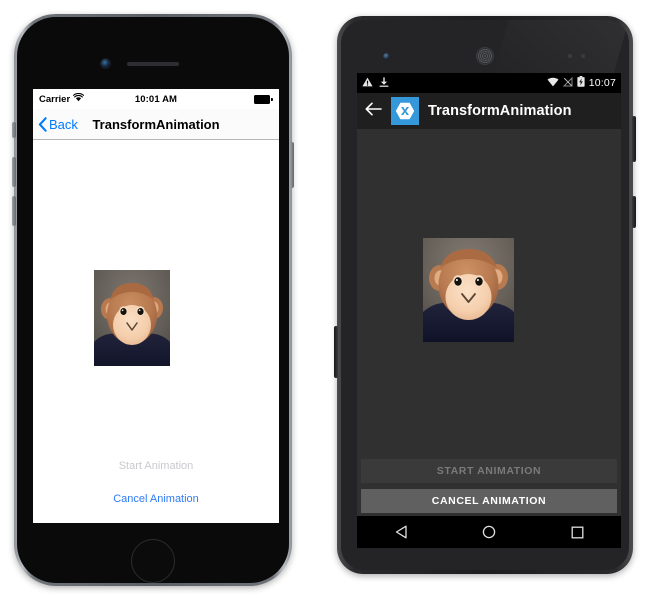  I want to click on arrow-left-icon, so click(373, 111).